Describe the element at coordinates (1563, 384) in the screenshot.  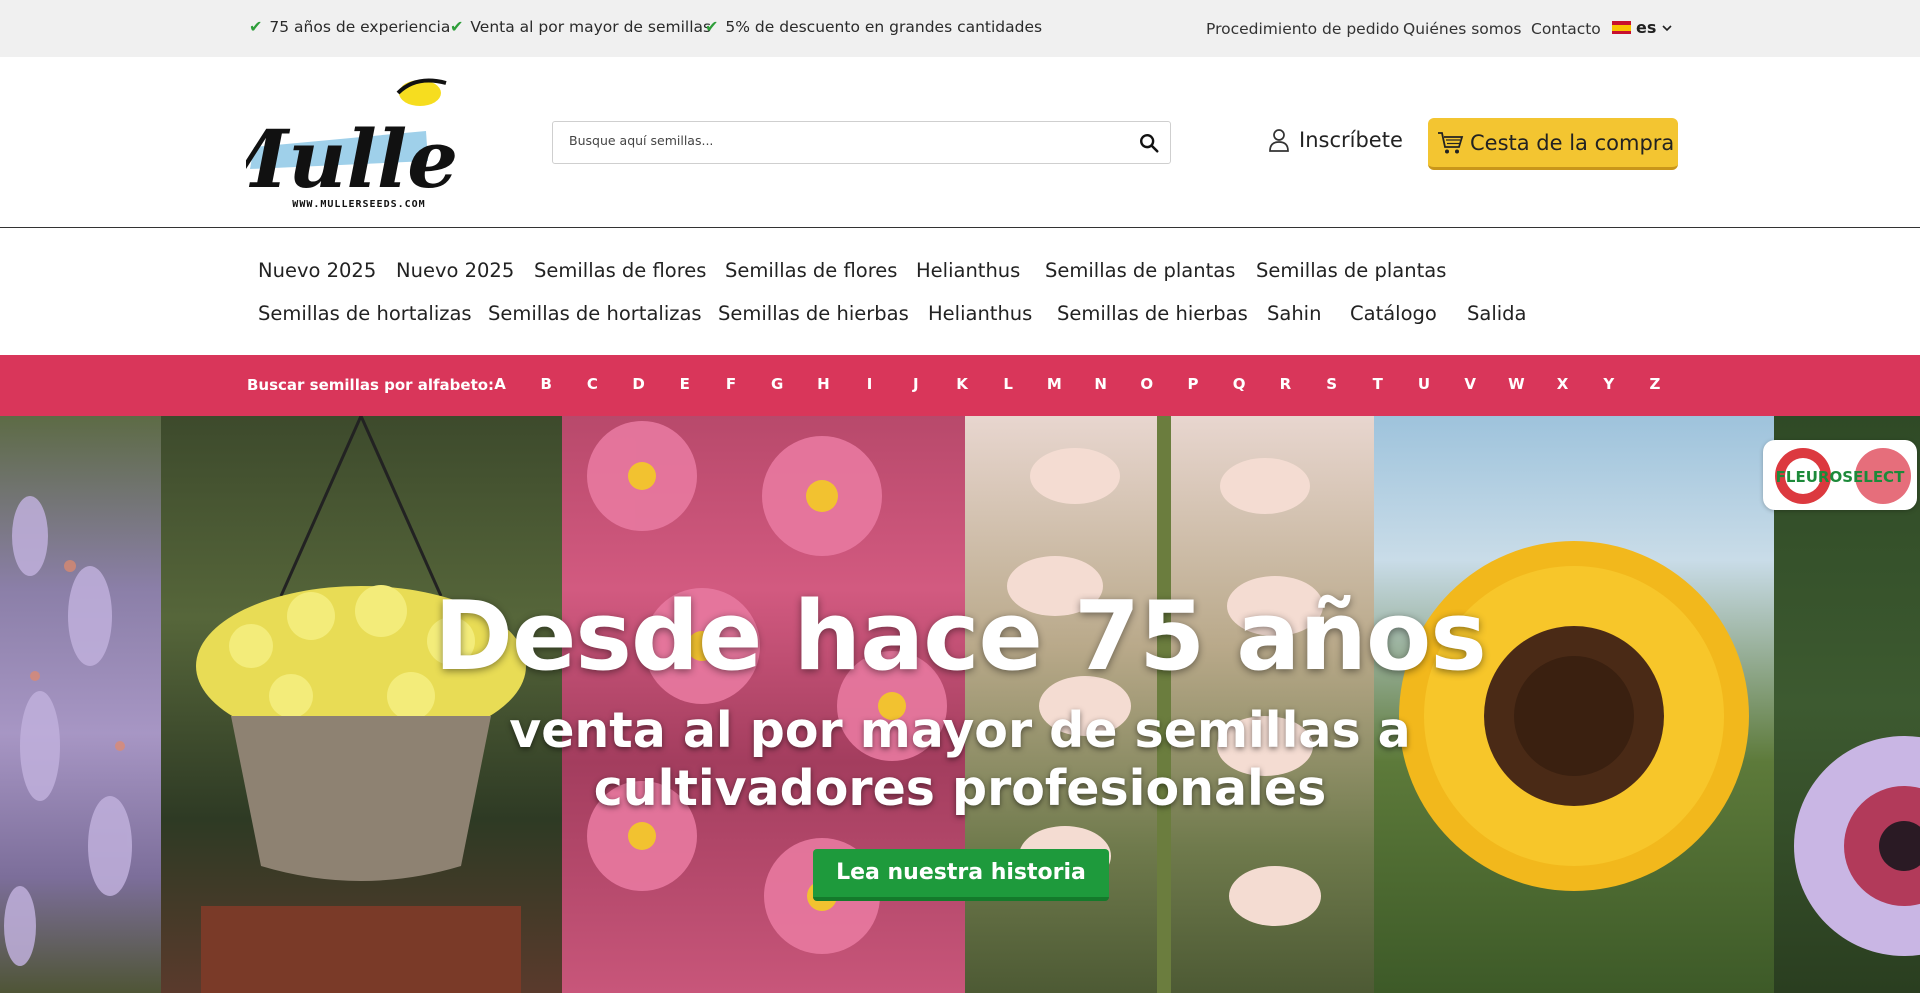
I see `alphabet-letter-x: X` at that location.